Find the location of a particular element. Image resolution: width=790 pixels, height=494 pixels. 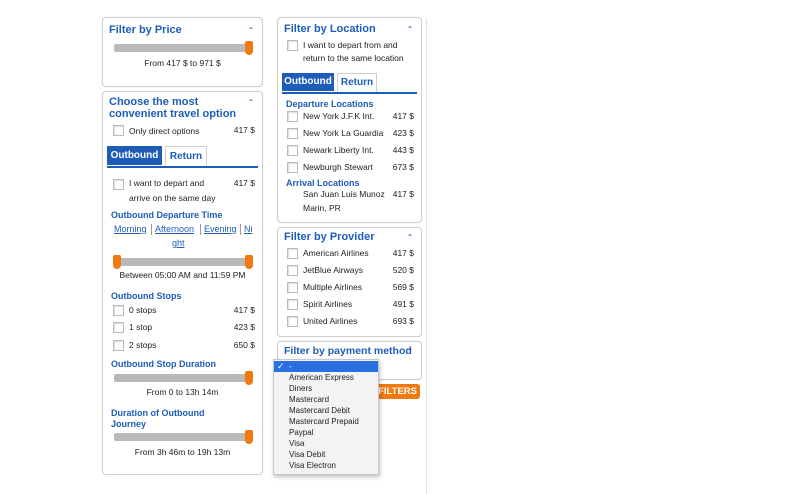

stops-0-checkbox is located at coordinates (118, 310).